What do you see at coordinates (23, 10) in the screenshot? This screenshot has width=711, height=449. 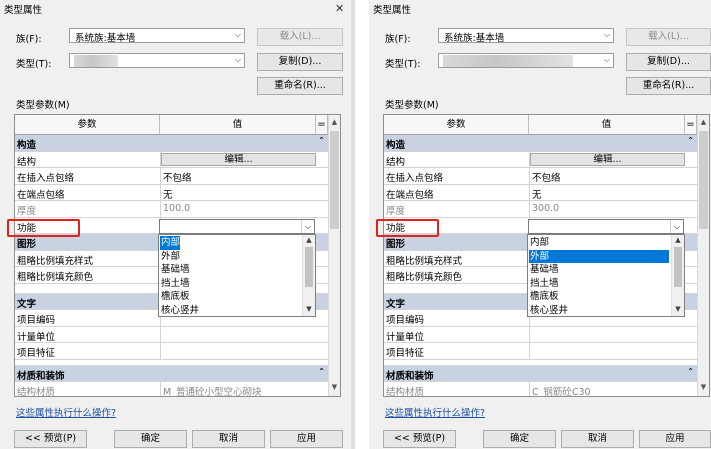 I see `dialog-title: 类型属性` at bounding box center [23, 10].